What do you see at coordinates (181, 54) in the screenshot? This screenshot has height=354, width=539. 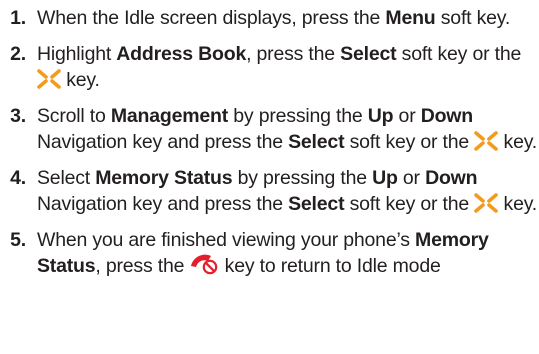 I see `bold-term: Address Book` at bounding box center [181, 54].